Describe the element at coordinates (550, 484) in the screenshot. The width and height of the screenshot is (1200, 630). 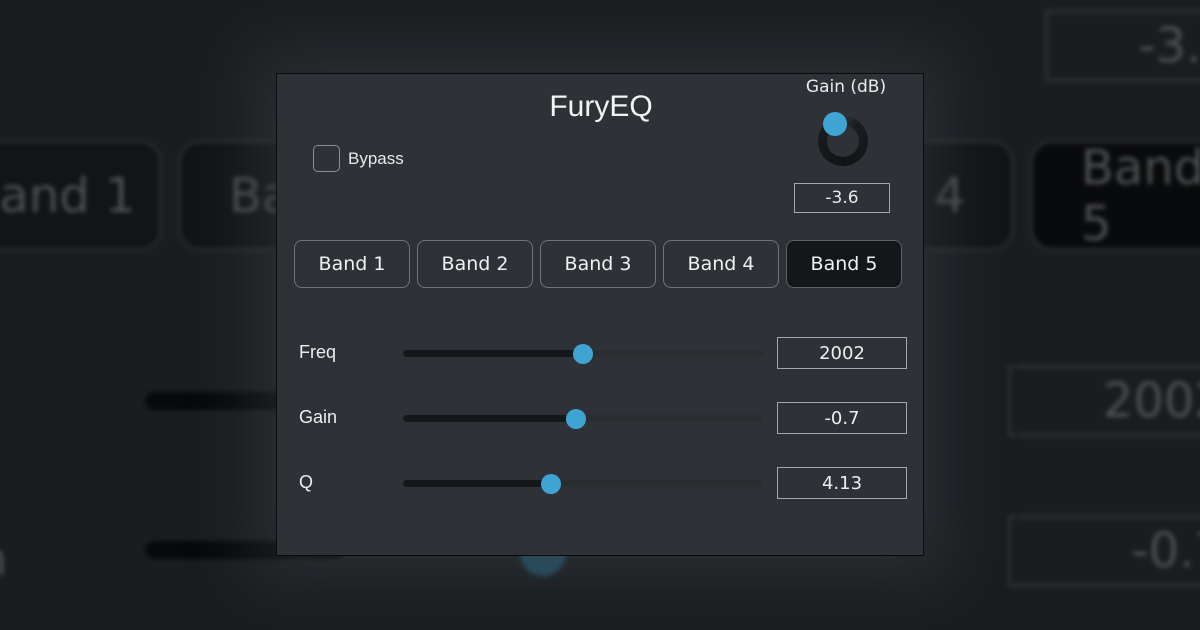
I see `q-slider-thumb` at that location.